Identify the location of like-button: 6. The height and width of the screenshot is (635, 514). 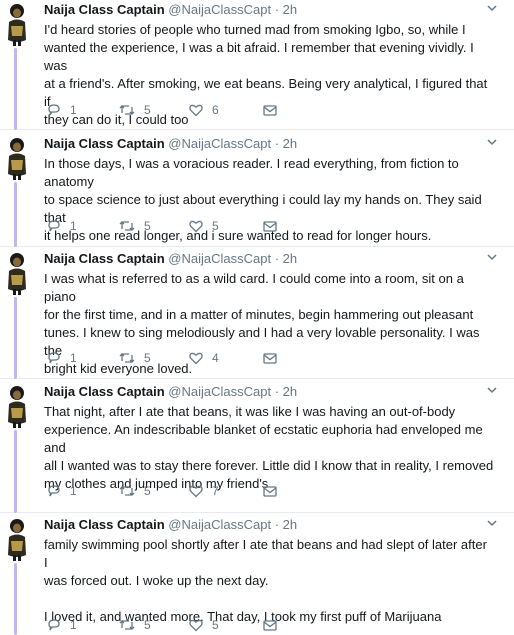
(203, 110).